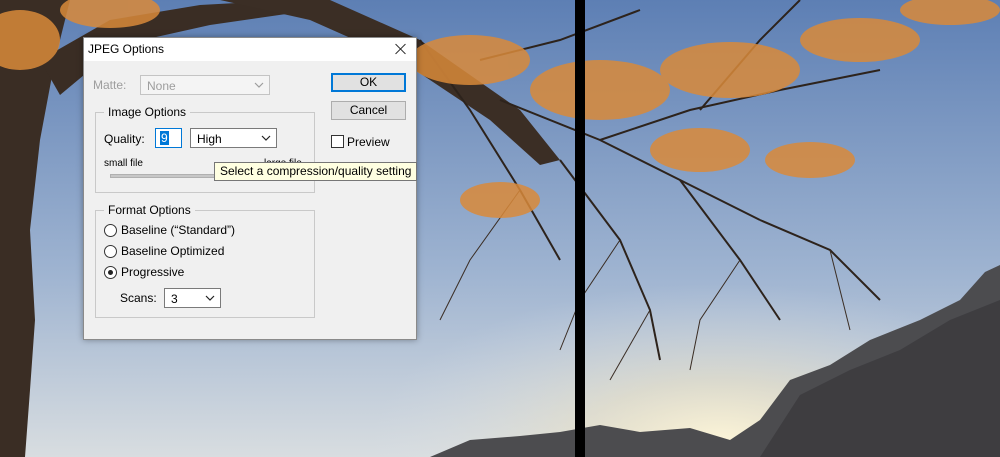  I want to click on radio-baseline-optimized, so click(110, 251).